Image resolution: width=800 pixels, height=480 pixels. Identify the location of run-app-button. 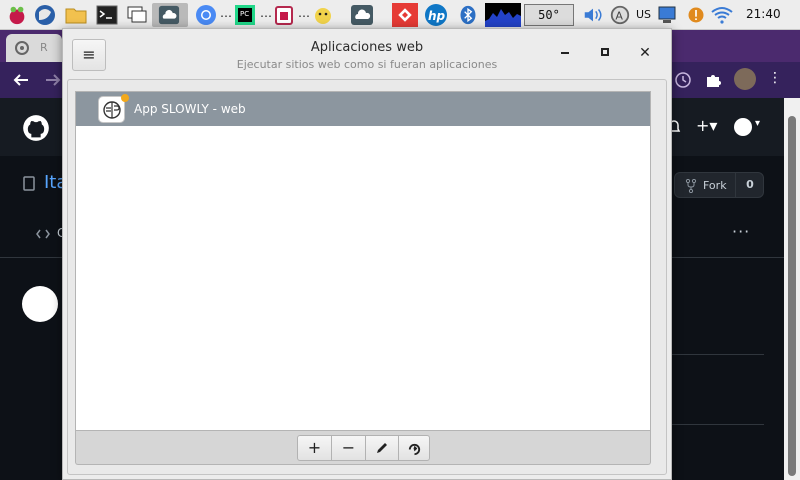
(414, 448).